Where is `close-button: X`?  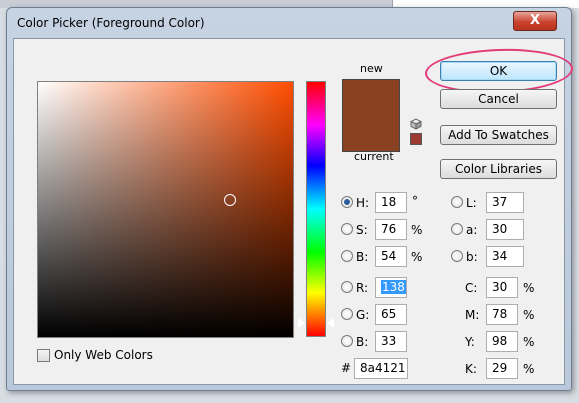 close-button: X is located at coordinates (535, 21).